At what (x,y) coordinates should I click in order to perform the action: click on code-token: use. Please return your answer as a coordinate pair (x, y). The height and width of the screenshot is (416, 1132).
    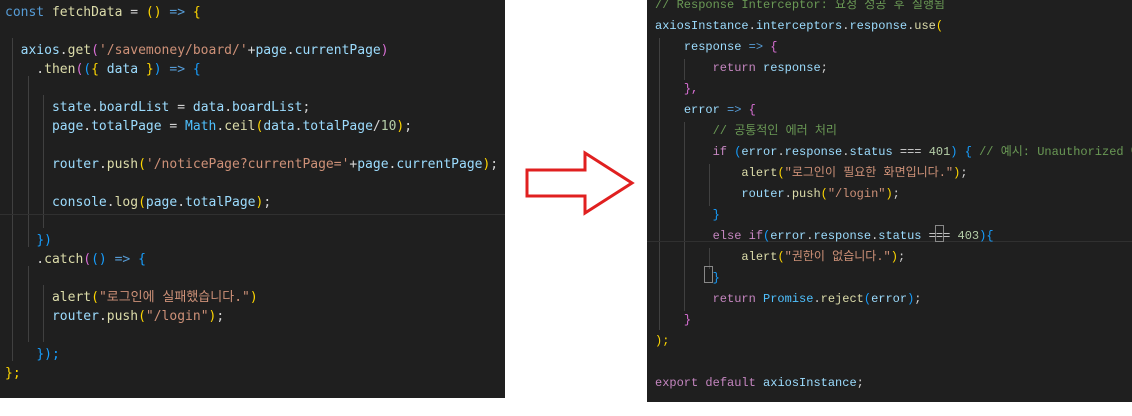
    Looking at the image, I should click on (925, 26).